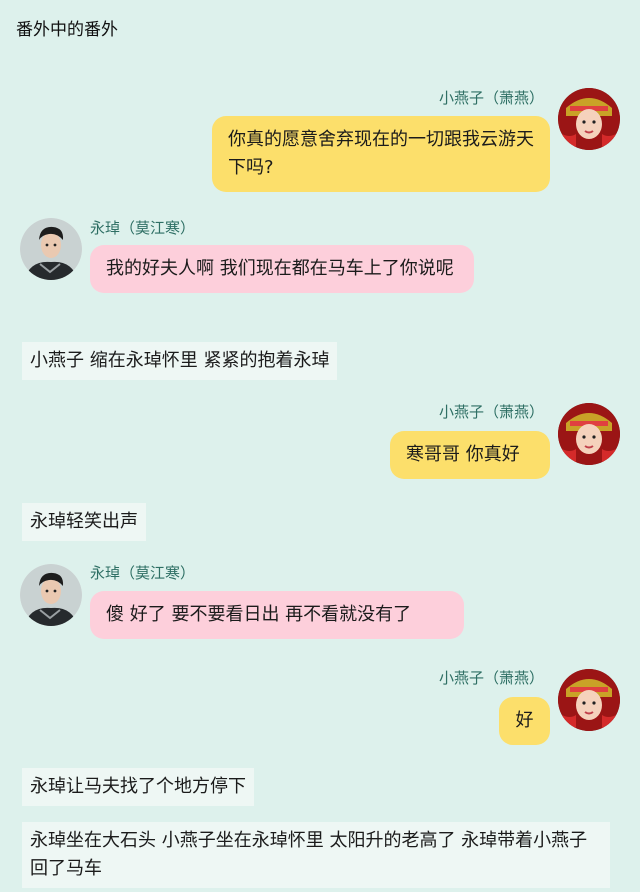  What do you see at coordinates (470, 455) in the screenshot?
I see `message-bubble: 寒哥哥 你真好` at bounding box center [470, 455].